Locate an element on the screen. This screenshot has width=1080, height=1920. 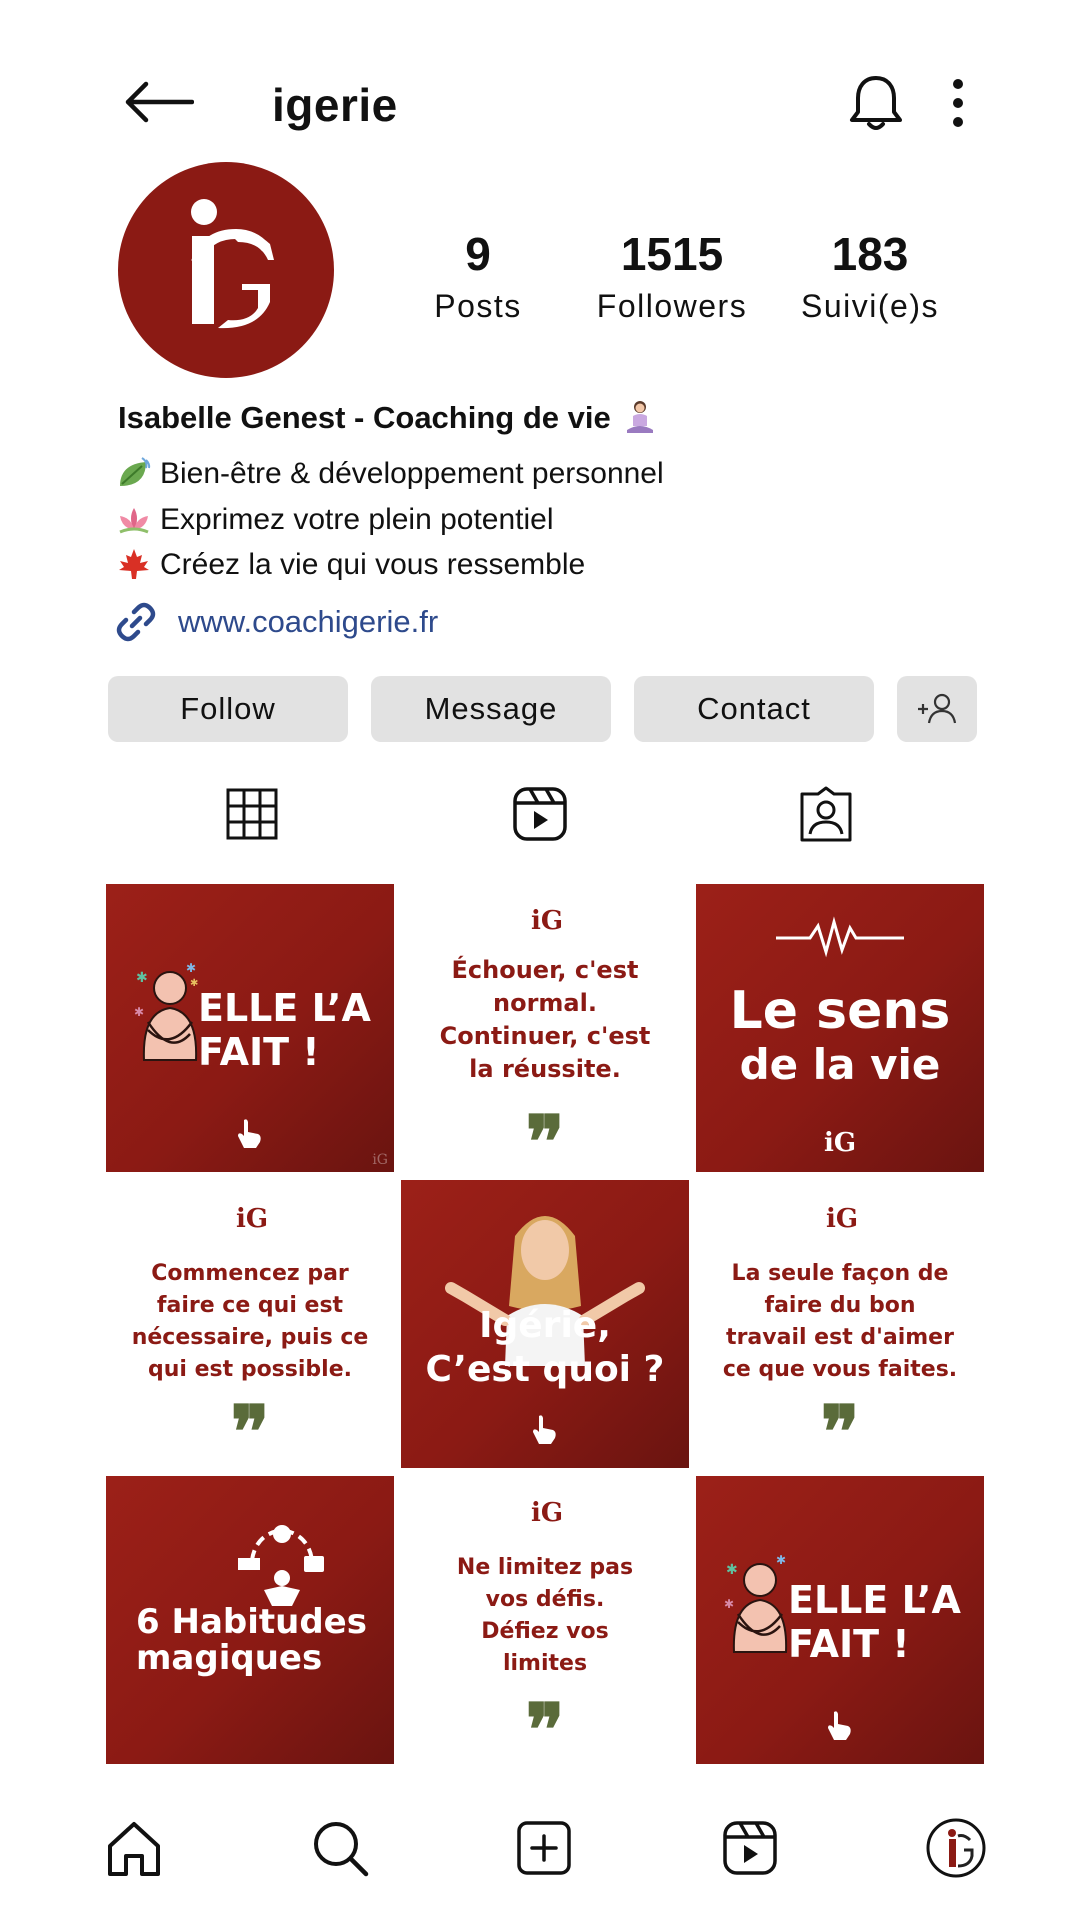
bio-line-1-text: Bien-être & développement personnel is located at coordinates (412, 473).